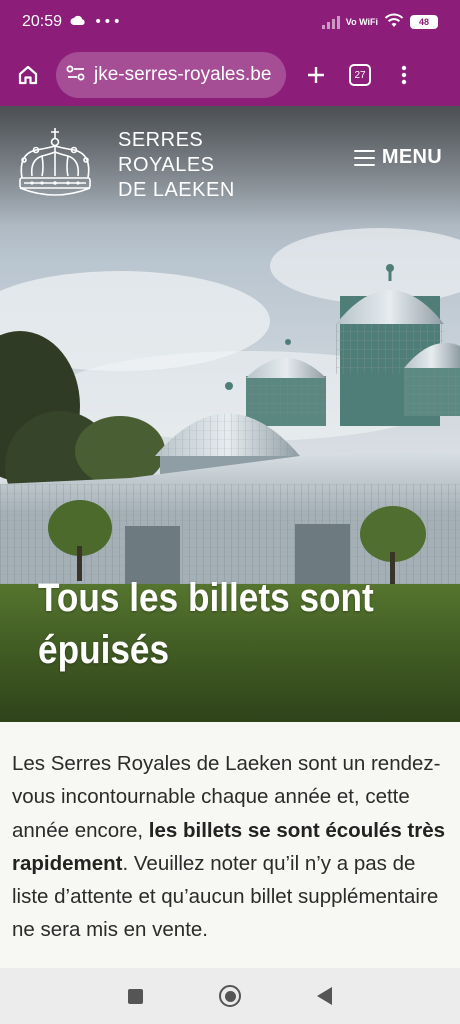 Image resolution: width=460 pixels, height=1024 pixels. What do you see at coordinates (361, 21) in the screenshot?
I see `network-label: Vo WiFi` at bounding box center [361, 21].